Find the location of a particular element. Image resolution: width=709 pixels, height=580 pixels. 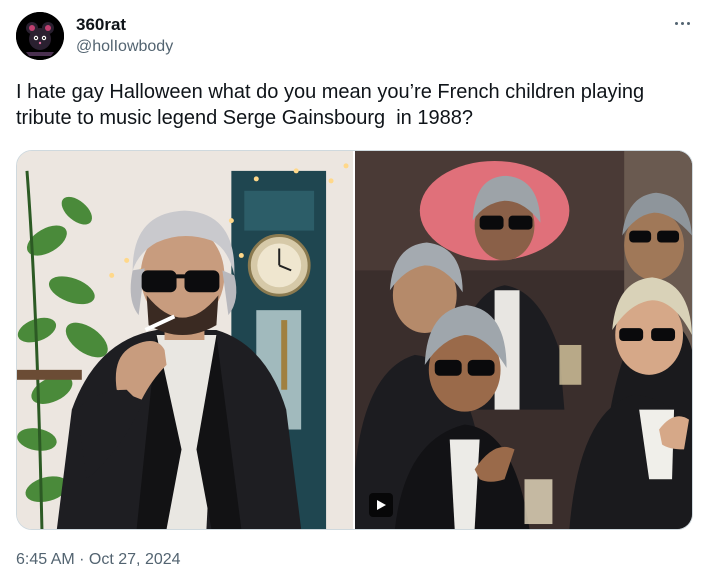

tweet-timestamp: 6:45 AM · Oct 27, 2024 is located at coordinates (98, 560).